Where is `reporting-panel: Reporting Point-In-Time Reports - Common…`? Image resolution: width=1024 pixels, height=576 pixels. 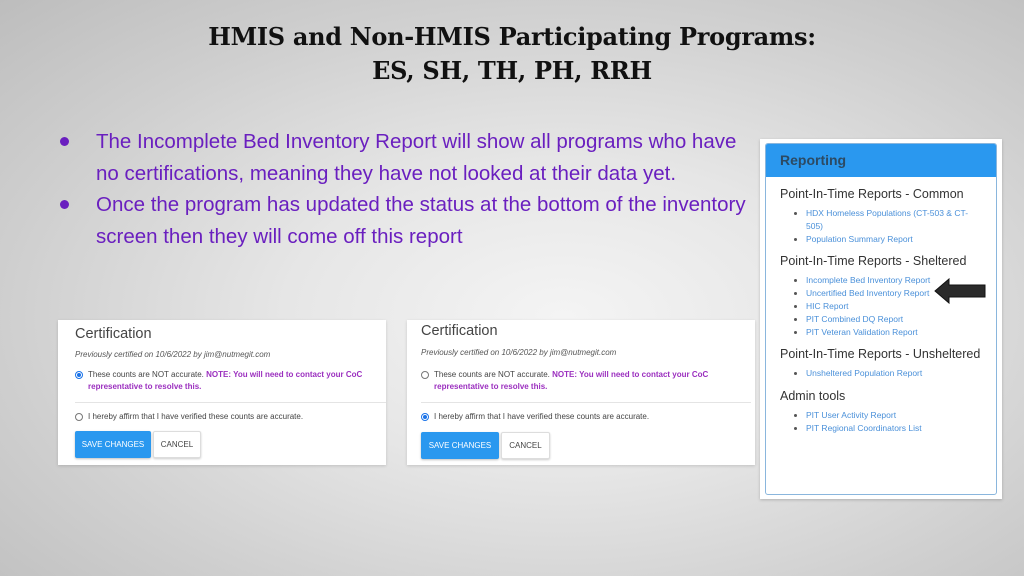 reporting-panel: Reporting Point-In-Time Reports - Common… is located at coordinates (881, 319).